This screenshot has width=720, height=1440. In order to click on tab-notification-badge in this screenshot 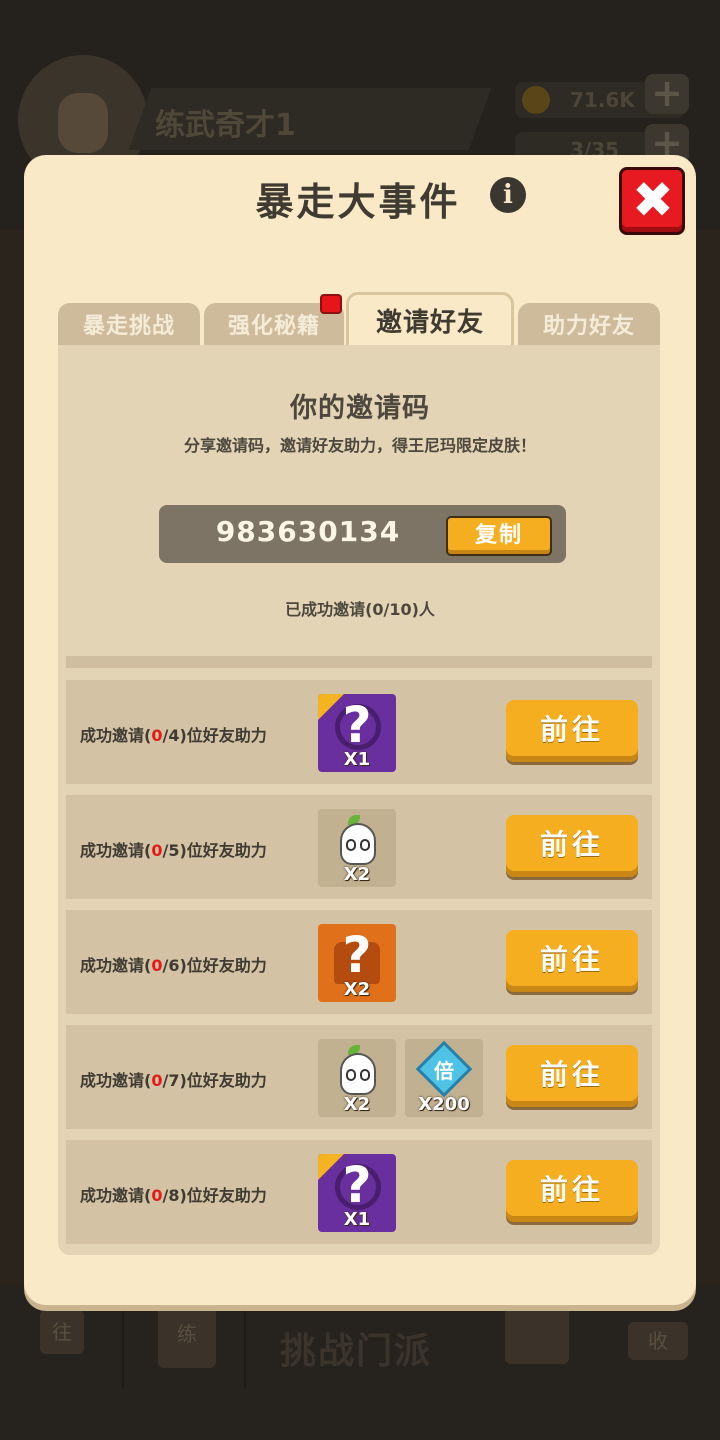, I will do `click(331, 304)`.